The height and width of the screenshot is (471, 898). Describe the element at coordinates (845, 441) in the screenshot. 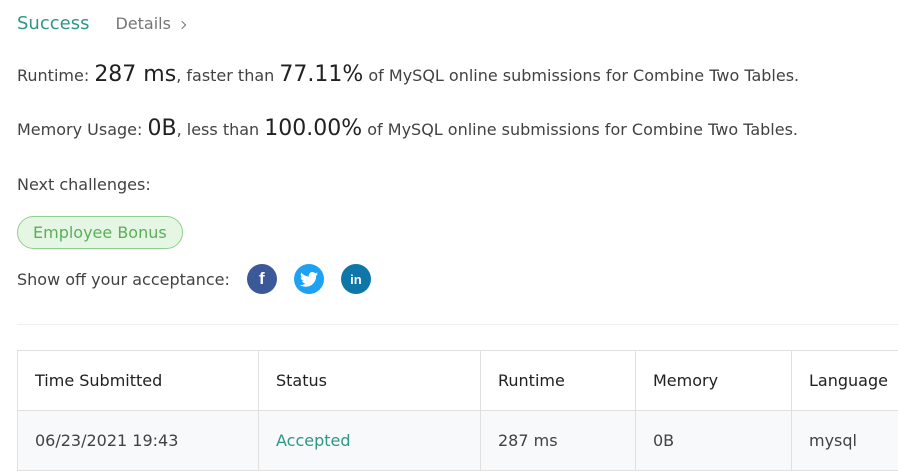

I see `cell-language: mysql` at that location.